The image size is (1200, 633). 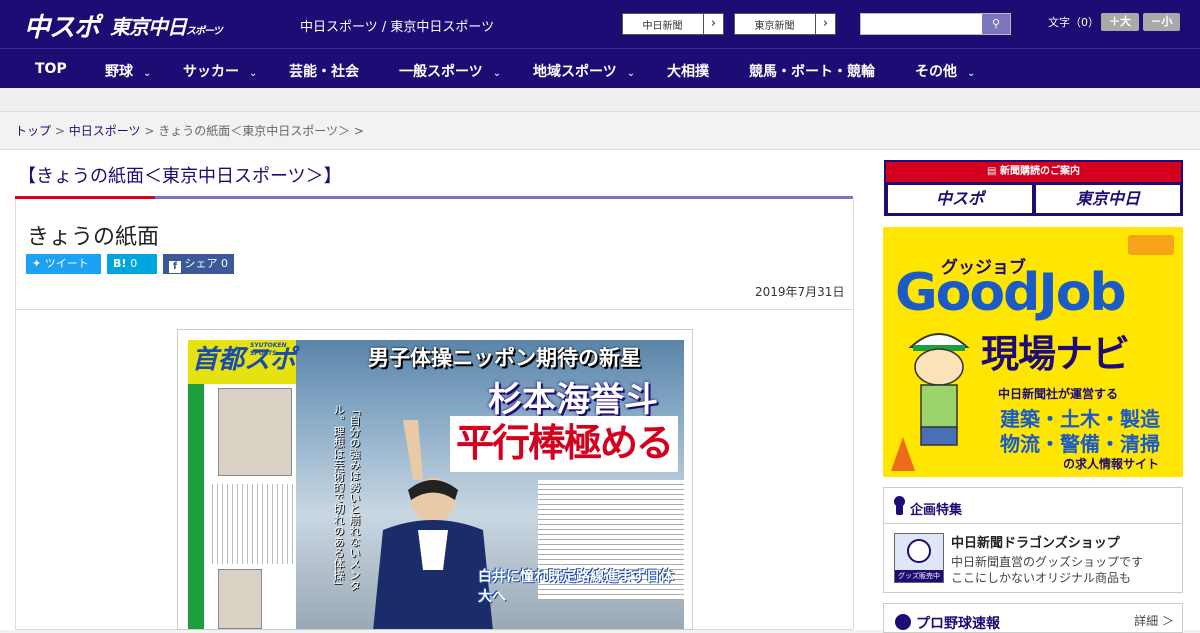 I want to click on chunichi-shimbun-link: 中日新聞 ›, so click(x=673, y=24).